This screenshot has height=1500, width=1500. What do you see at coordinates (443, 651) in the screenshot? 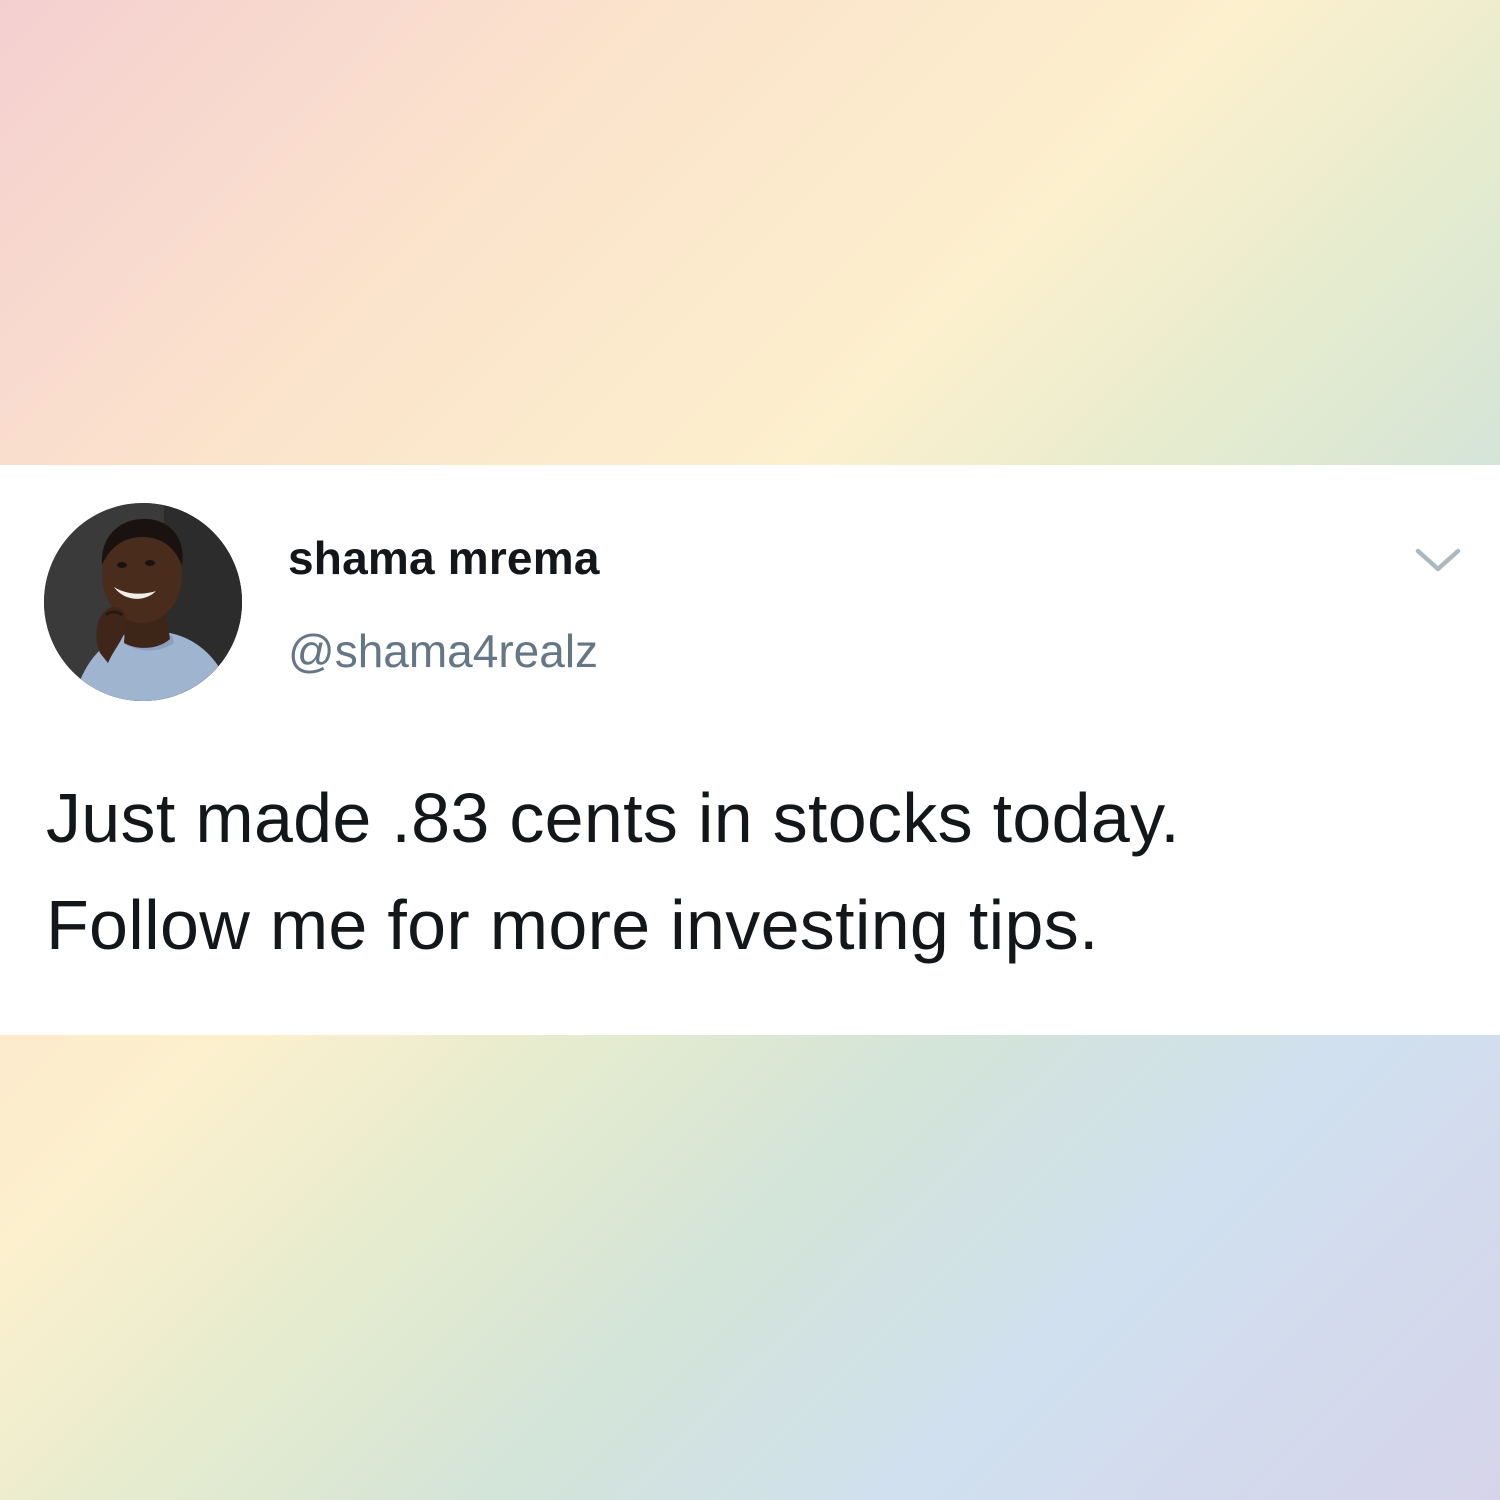
I see `user-handle: @shama4realz` at bounding box center [443, 651].